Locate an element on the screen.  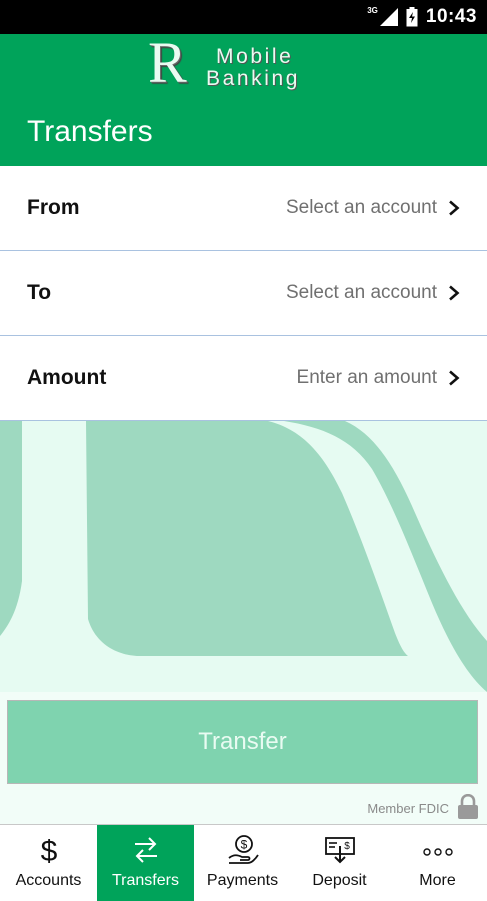
nav-transfers-label: Transfers is located at coordinates (145, 880).